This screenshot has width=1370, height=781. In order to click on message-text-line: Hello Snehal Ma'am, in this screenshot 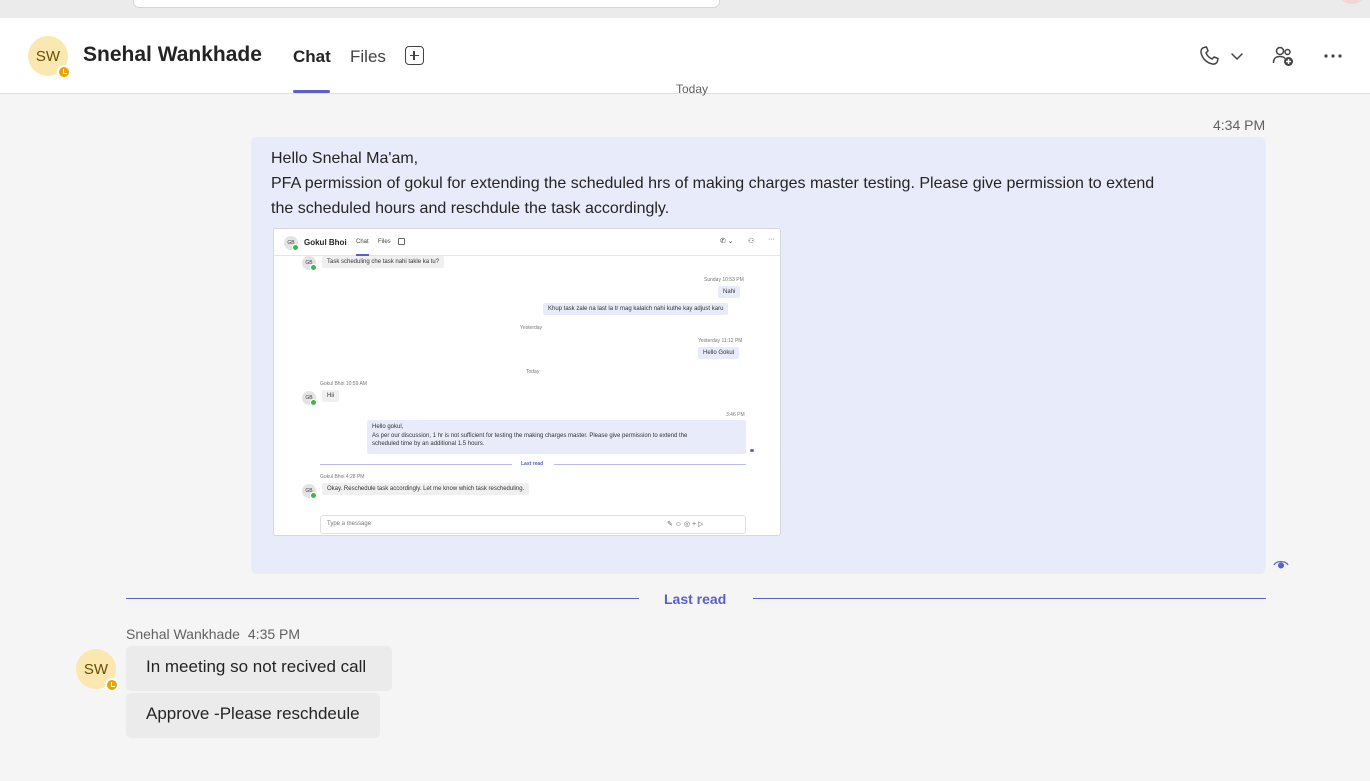, I will do `click(345, 158)`.